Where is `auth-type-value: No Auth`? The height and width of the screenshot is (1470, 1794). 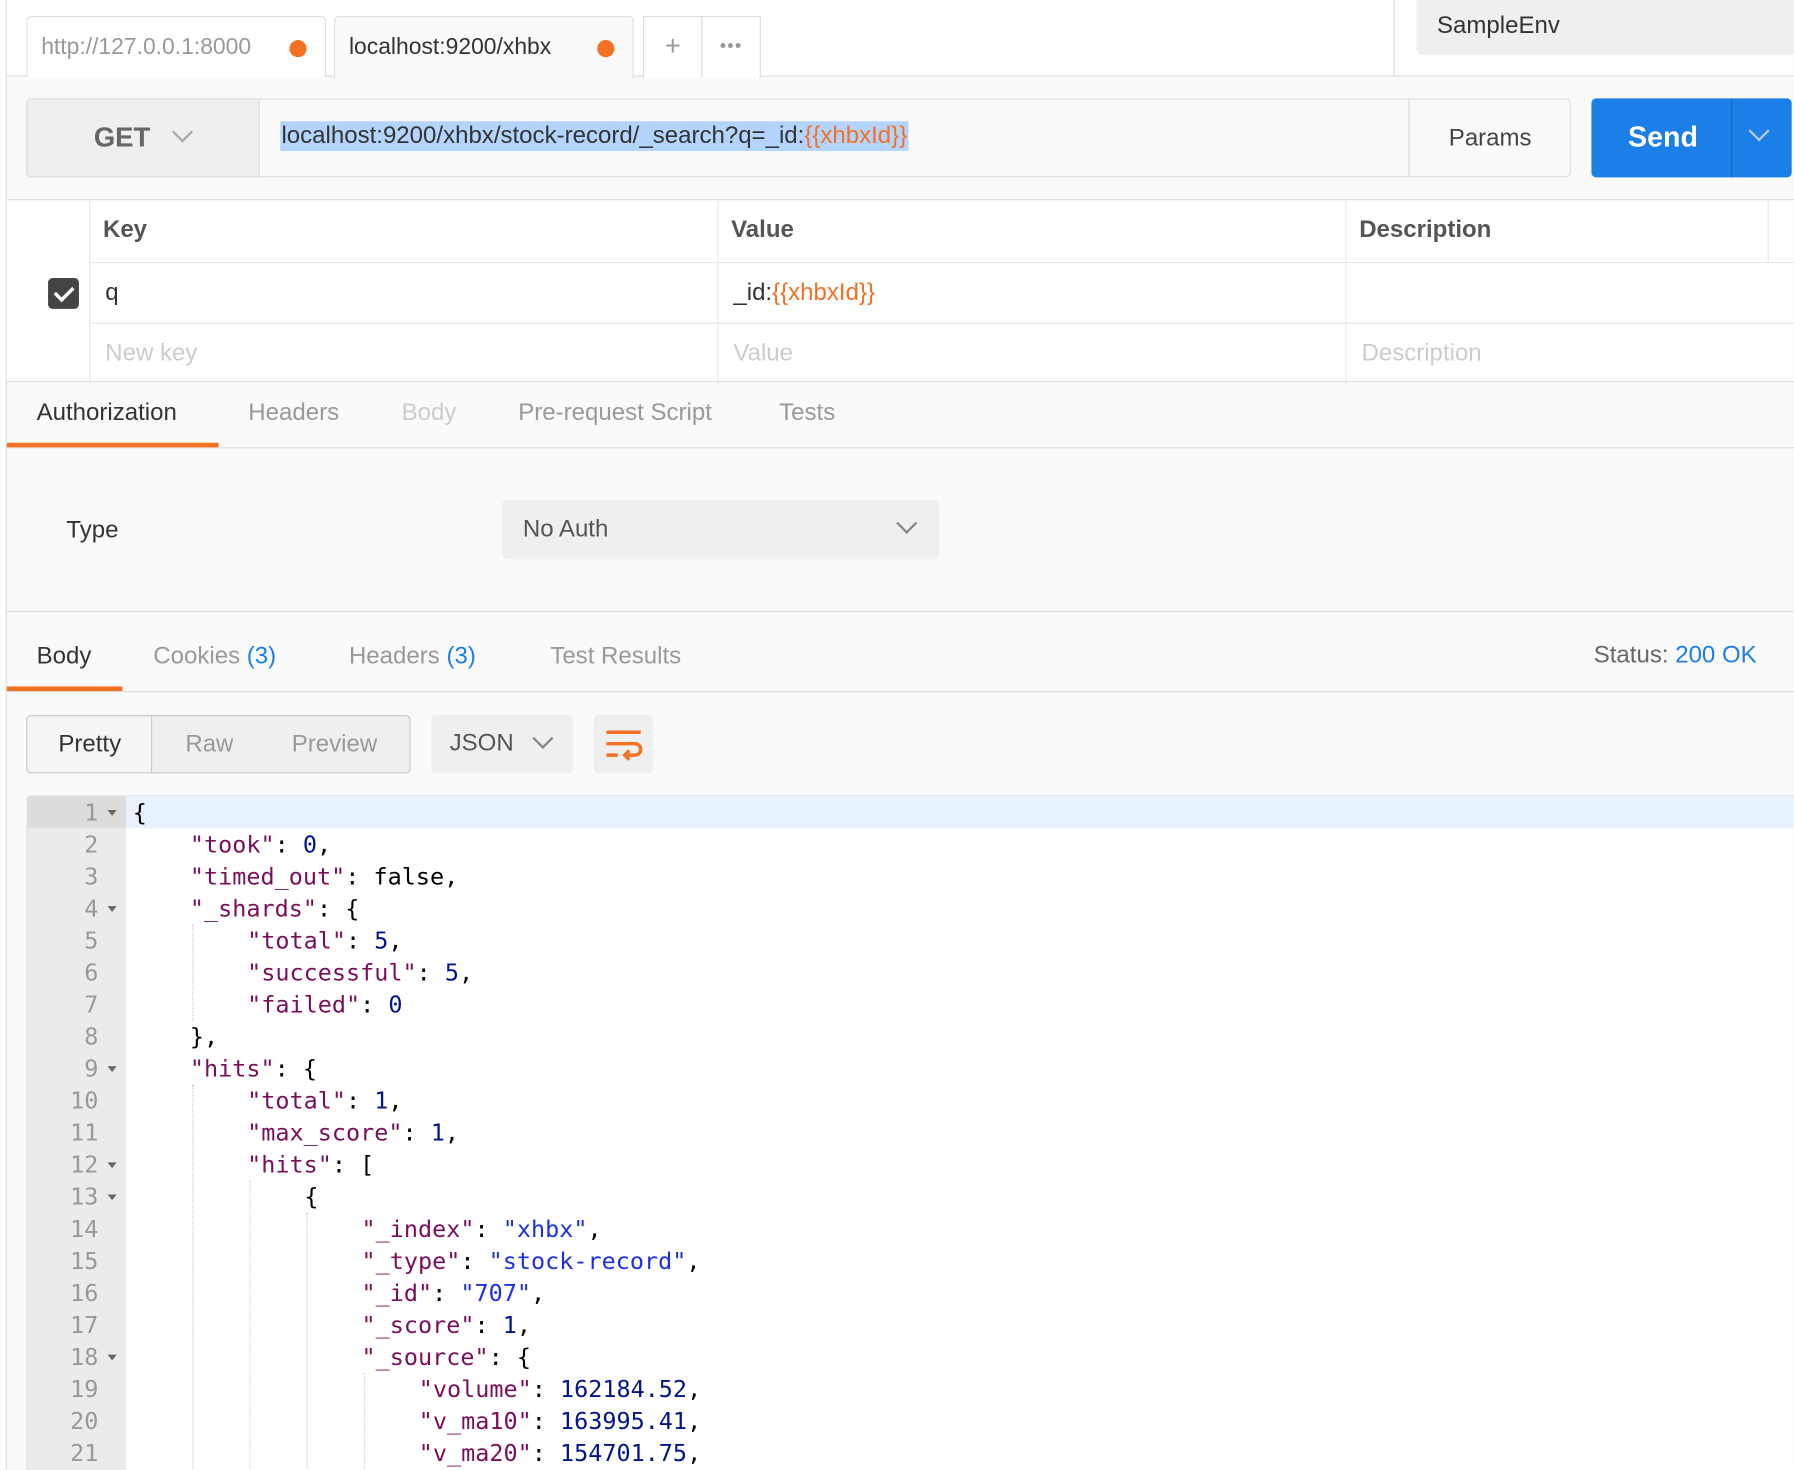 auth-type-value: No Auth is located at coordinates (565, 529).